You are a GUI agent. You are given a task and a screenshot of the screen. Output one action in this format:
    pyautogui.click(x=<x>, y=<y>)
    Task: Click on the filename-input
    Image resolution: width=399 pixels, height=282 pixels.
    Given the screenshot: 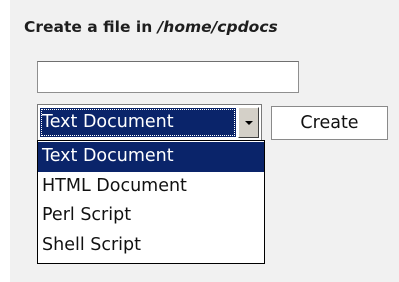 What is the action you would take?
    pyautogui.click(x=168, y=77)
    